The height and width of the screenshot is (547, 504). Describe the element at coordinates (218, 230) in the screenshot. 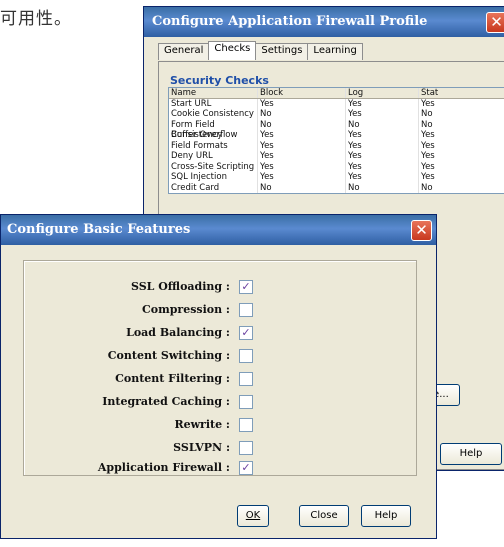

I see `basic-features-titlebar: Configure Basic Features ✕` at that location.